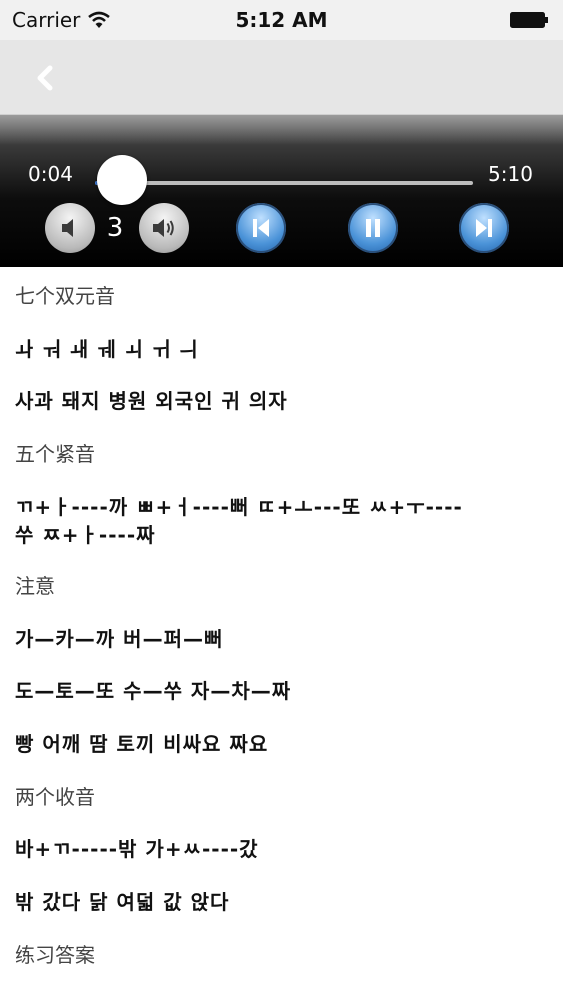  I want to click on navigation-bar, so click(281, 77).